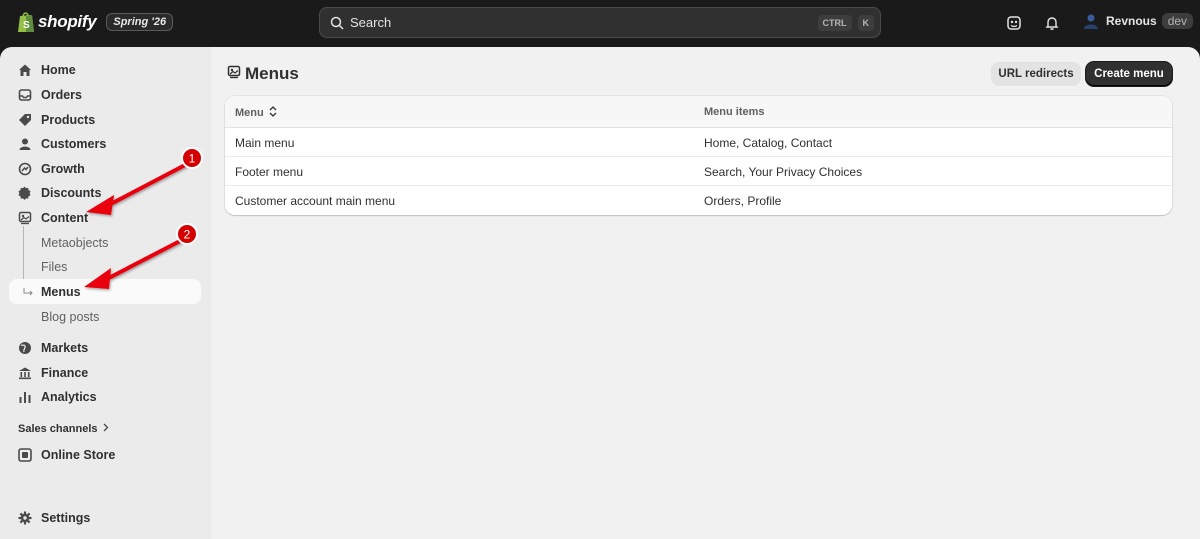 This screenshot has width=1200, height=539. Describe the element at coordinates (25, 144) in the screenshot. I see `person-icon` at that location.